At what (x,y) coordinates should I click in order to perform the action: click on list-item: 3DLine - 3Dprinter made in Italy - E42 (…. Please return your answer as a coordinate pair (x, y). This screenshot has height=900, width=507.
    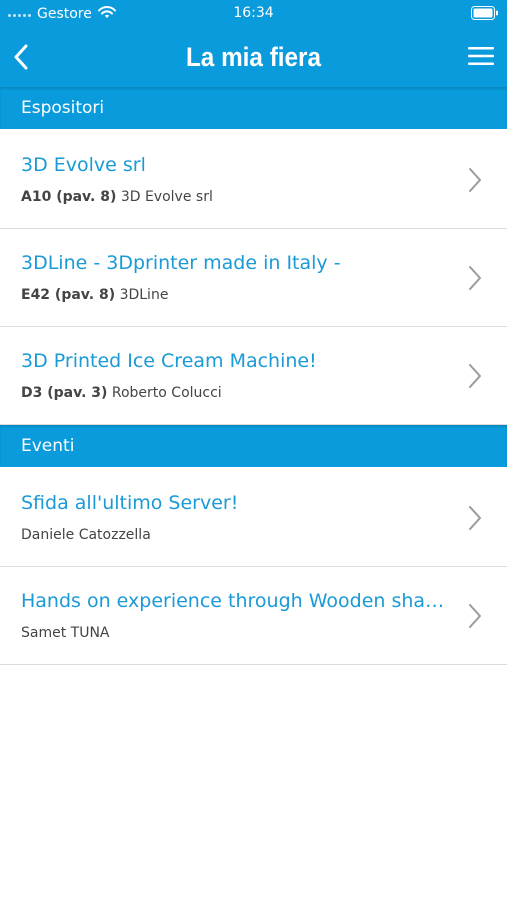
    Looking at the image, I should click on (253, 278).